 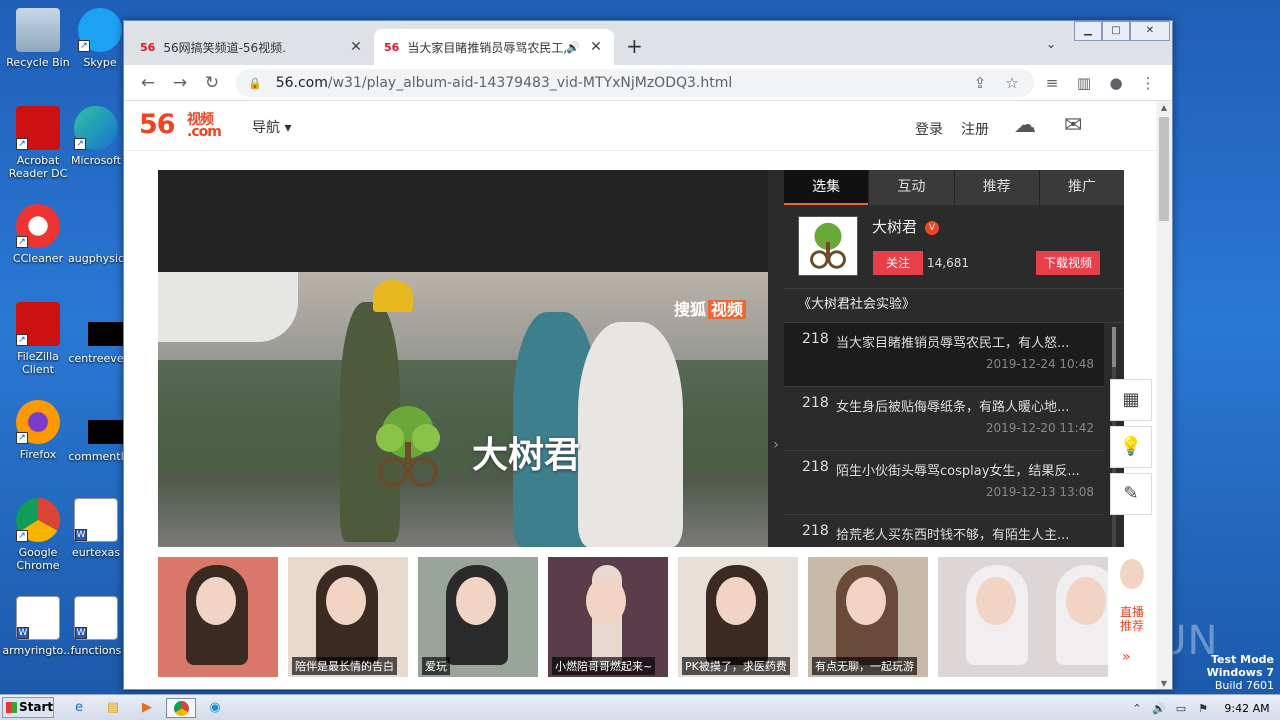 I want to click on media-control-icon: ≡, so click(x=1052, y=83).